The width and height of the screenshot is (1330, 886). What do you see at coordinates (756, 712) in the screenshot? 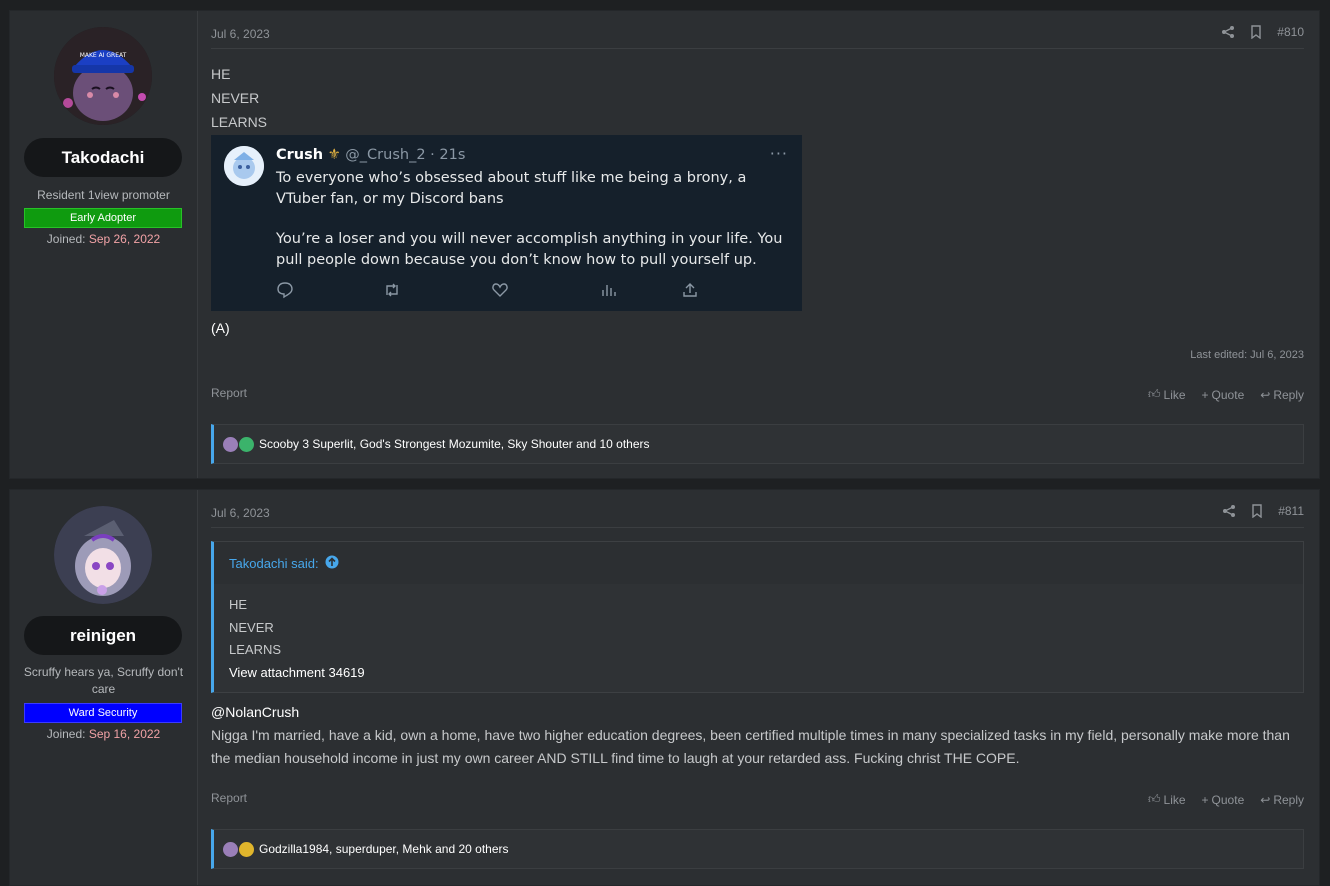
I see `mention-link: @NolanCrush` at bounding box center [756, 712].